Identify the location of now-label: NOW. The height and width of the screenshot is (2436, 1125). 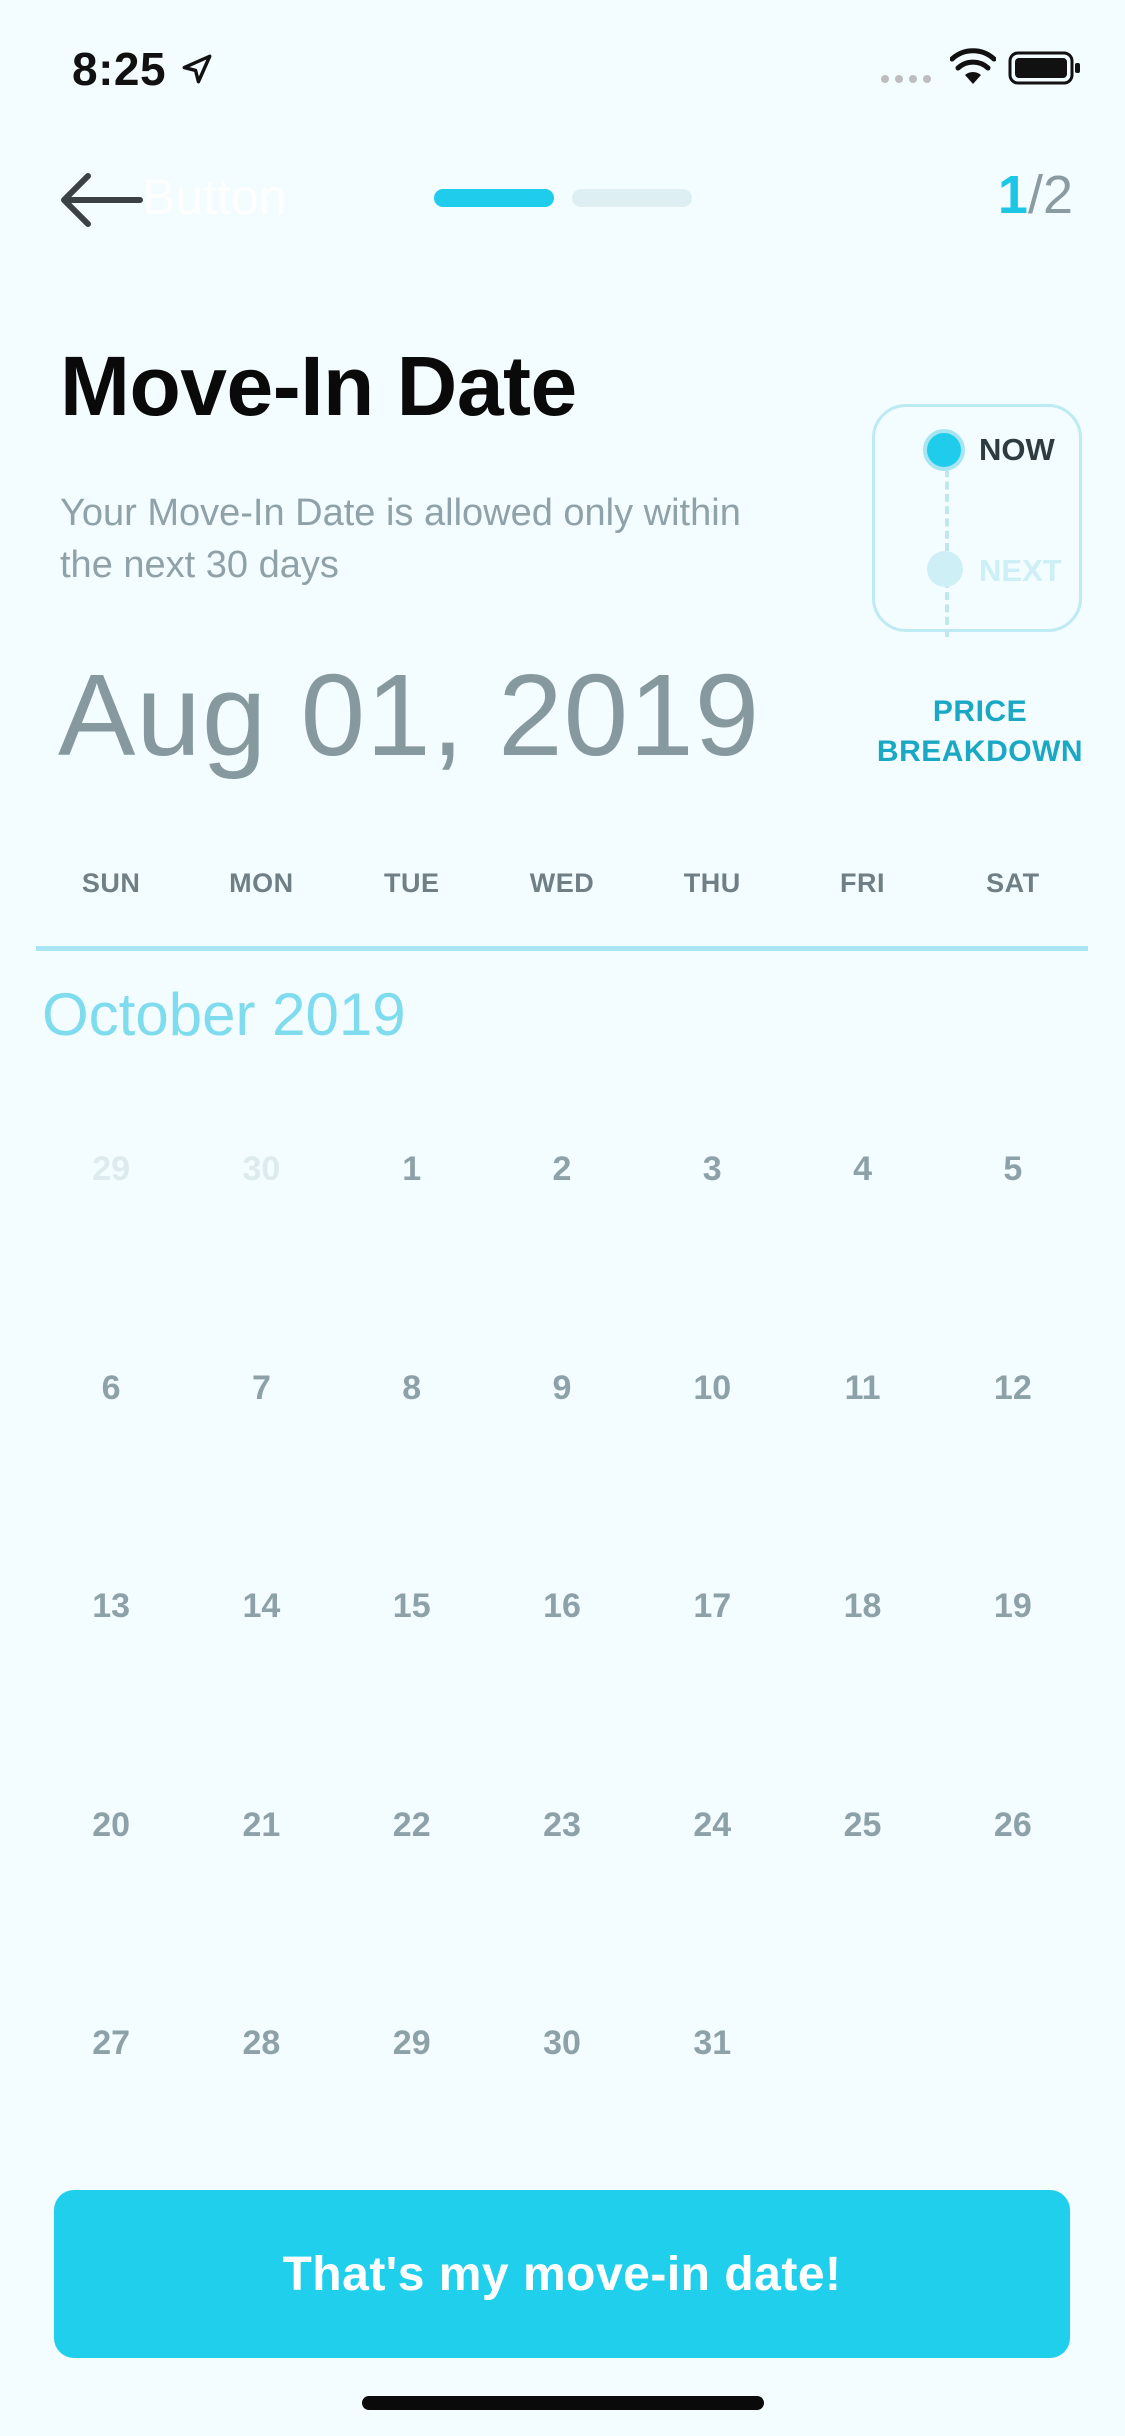
(1017, 449).